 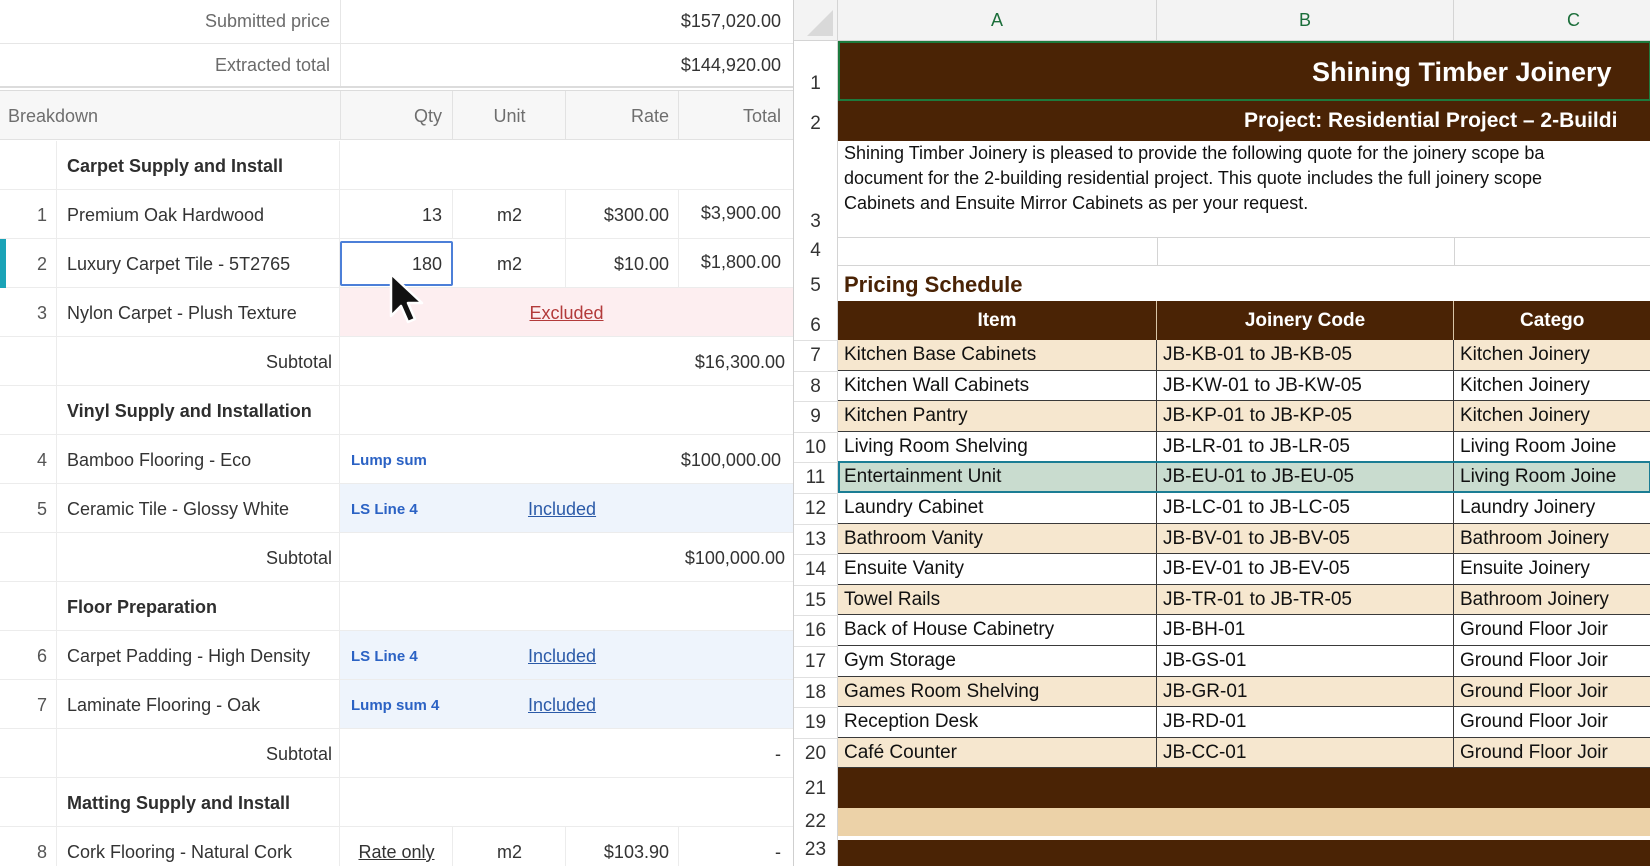 I want to click on item-cell: Laundry Cabinet, so click(x=997, y=508).